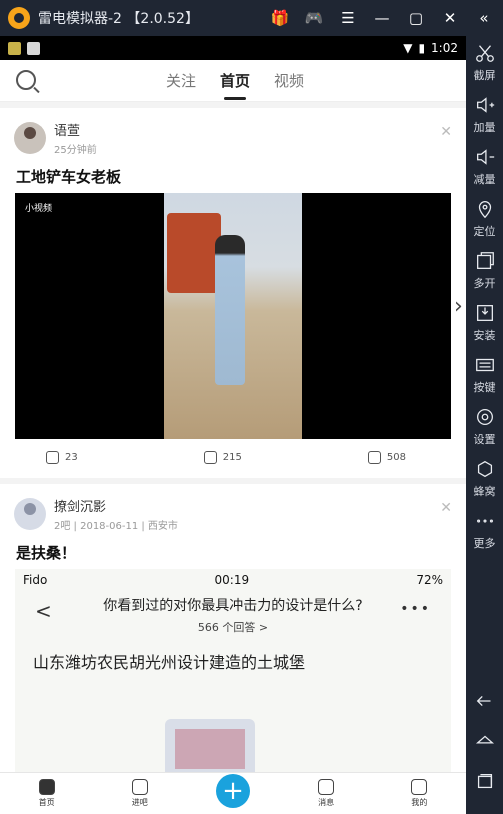 This screenshot has height=814, width=503. I want to click on bell-icon, so click(326, 787).